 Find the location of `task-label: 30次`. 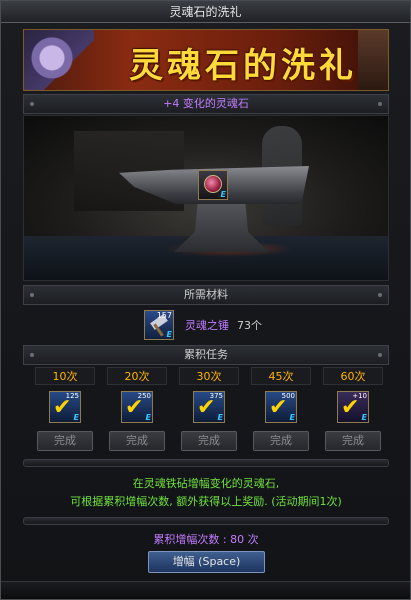

task-label: 30次 is located at coordinates (209, 376).